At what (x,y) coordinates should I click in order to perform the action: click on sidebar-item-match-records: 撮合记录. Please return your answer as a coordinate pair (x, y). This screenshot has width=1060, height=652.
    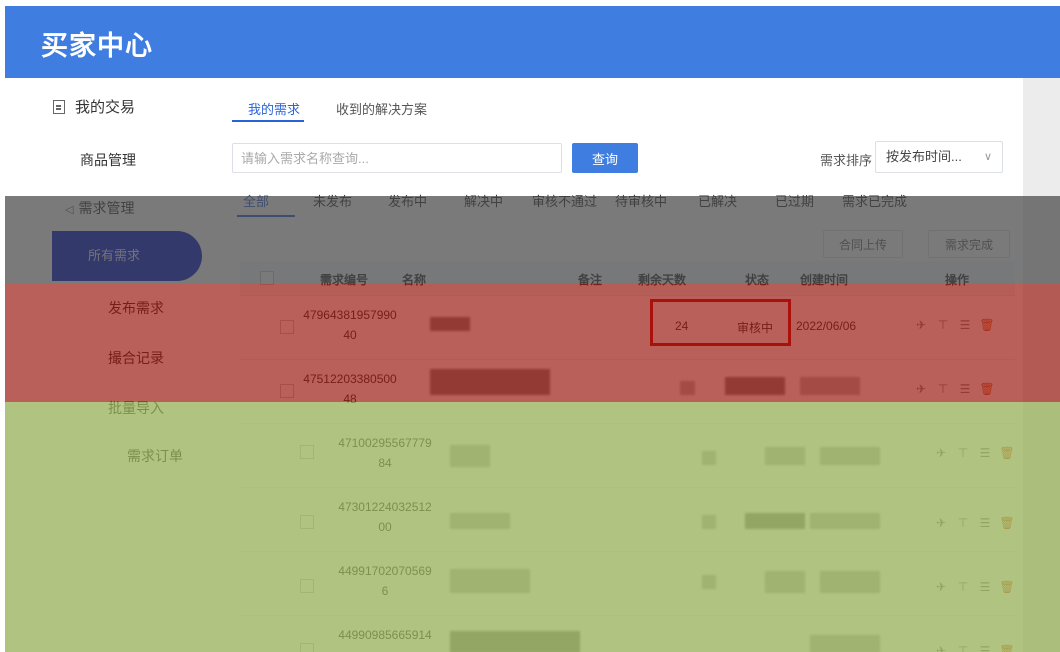
    Looking at the image, I should click on (136, 358).